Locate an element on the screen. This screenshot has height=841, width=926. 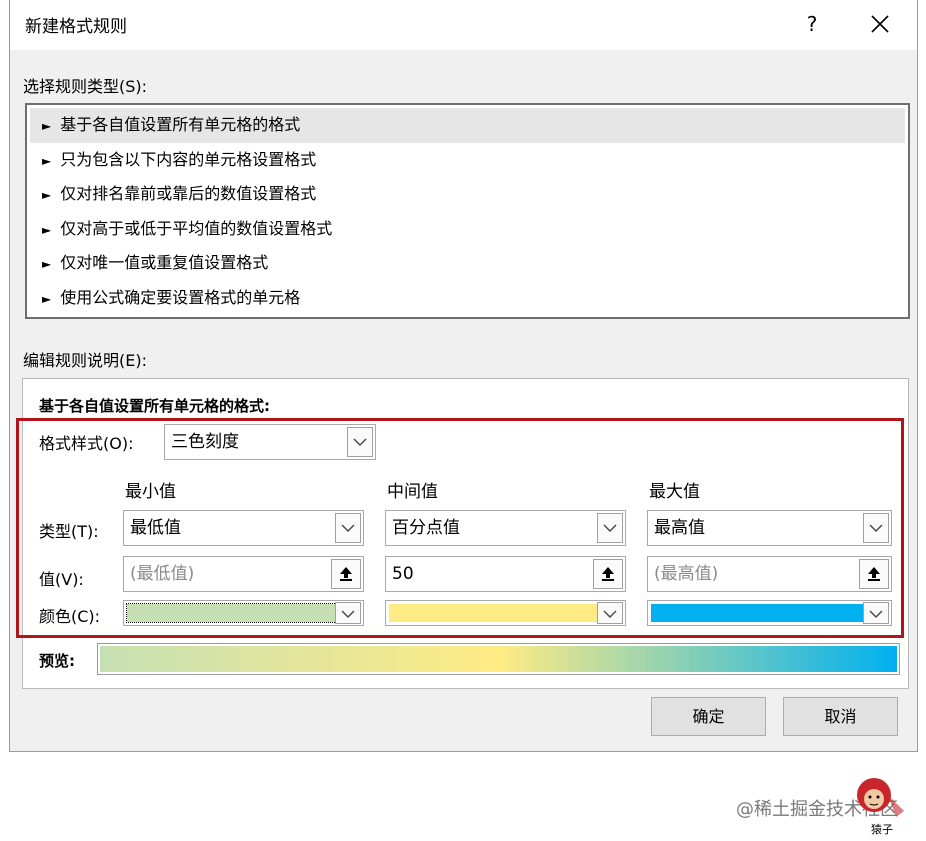
max-color-dropdown-button is located at coordinates (876, 613).